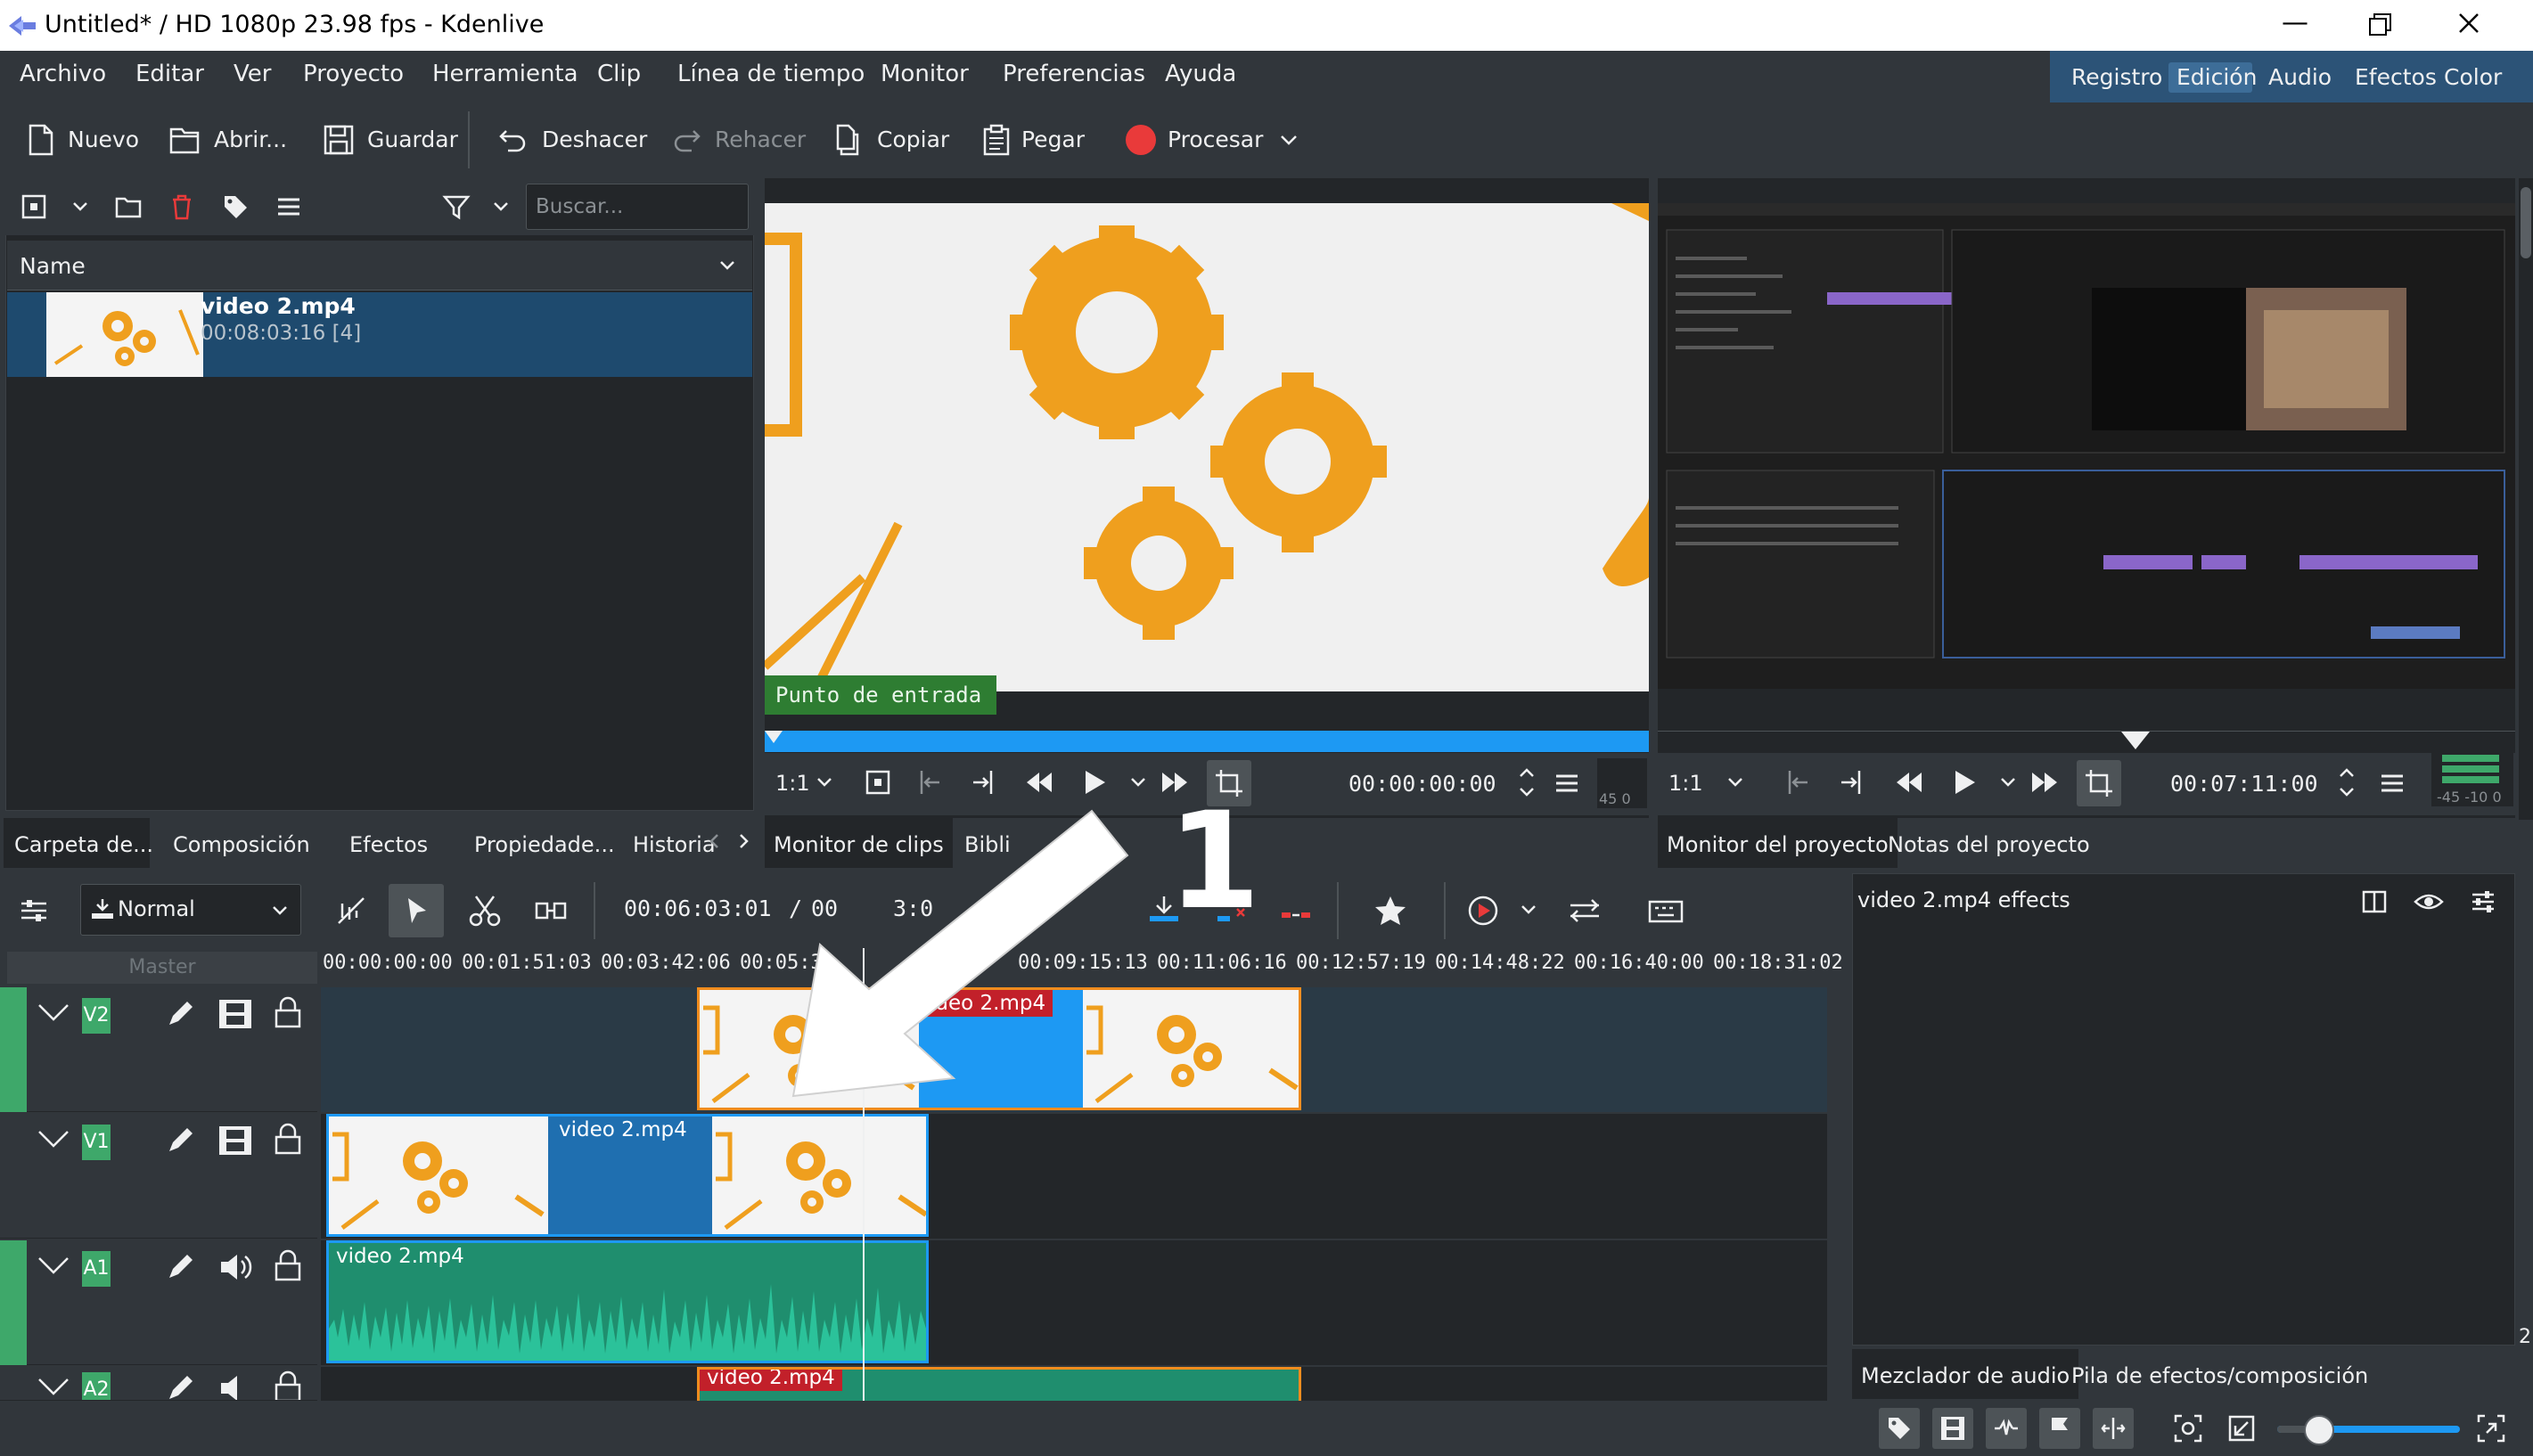 The width and height of the screenshot is (2533, 1456). I want to click on workspace-color: Color, so click(2473, 77).